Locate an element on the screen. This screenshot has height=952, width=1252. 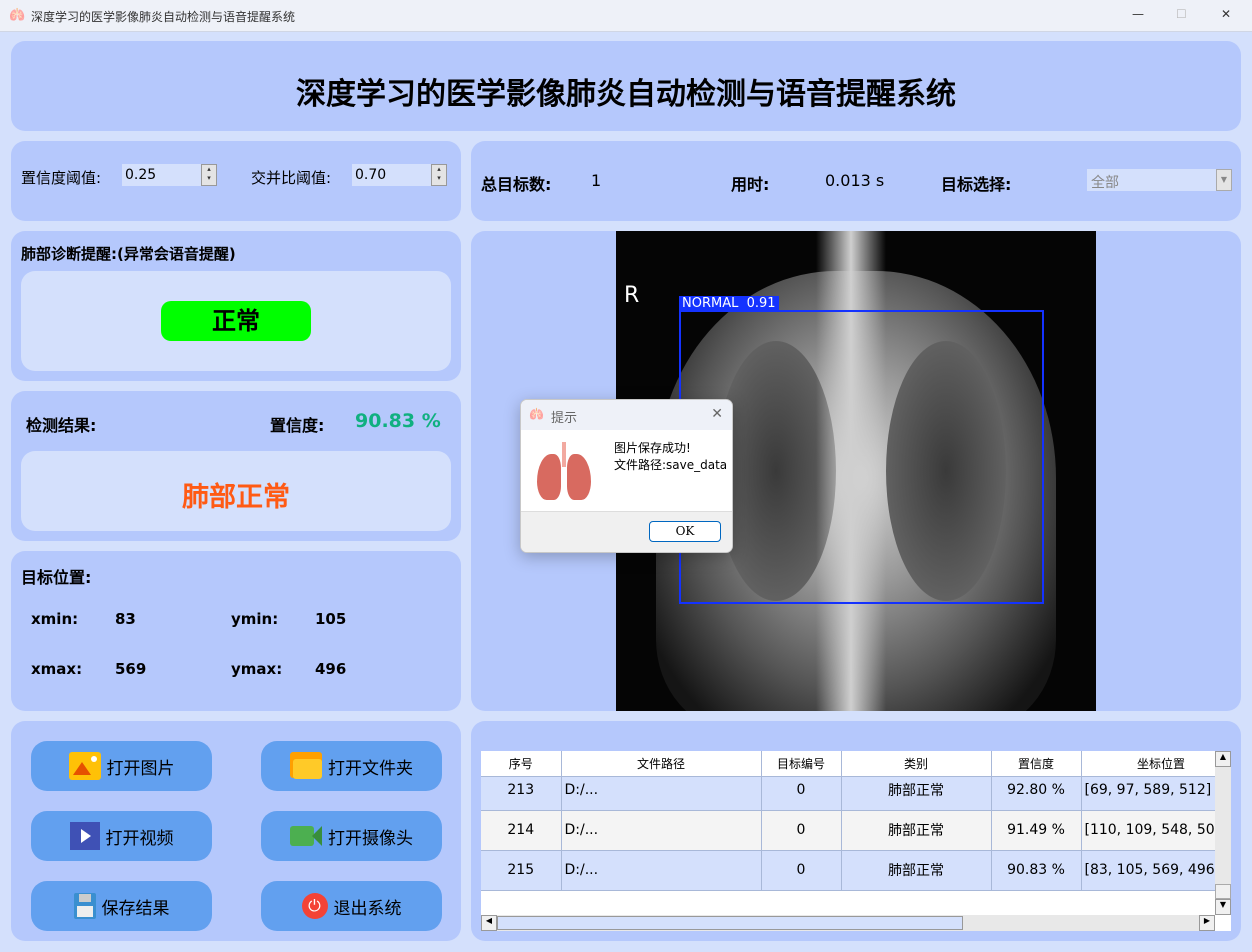
xmin-value: 83 is located at coordinates (125, 619).